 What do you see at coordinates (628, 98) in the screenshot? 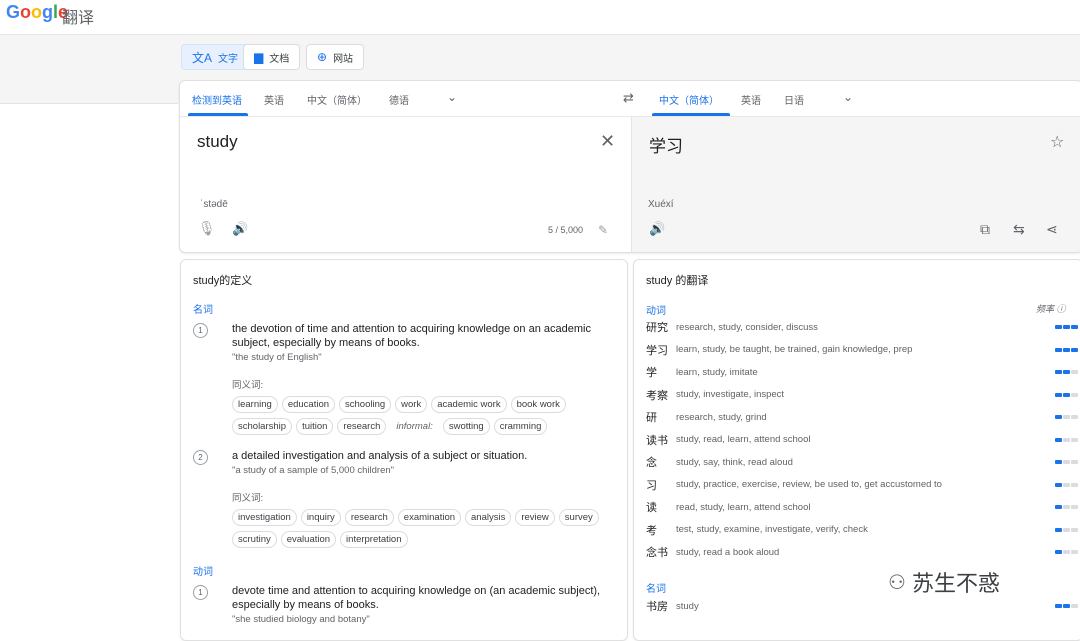
I see `swap-languages-icon: ⇄` at bounding box center [628, 98].